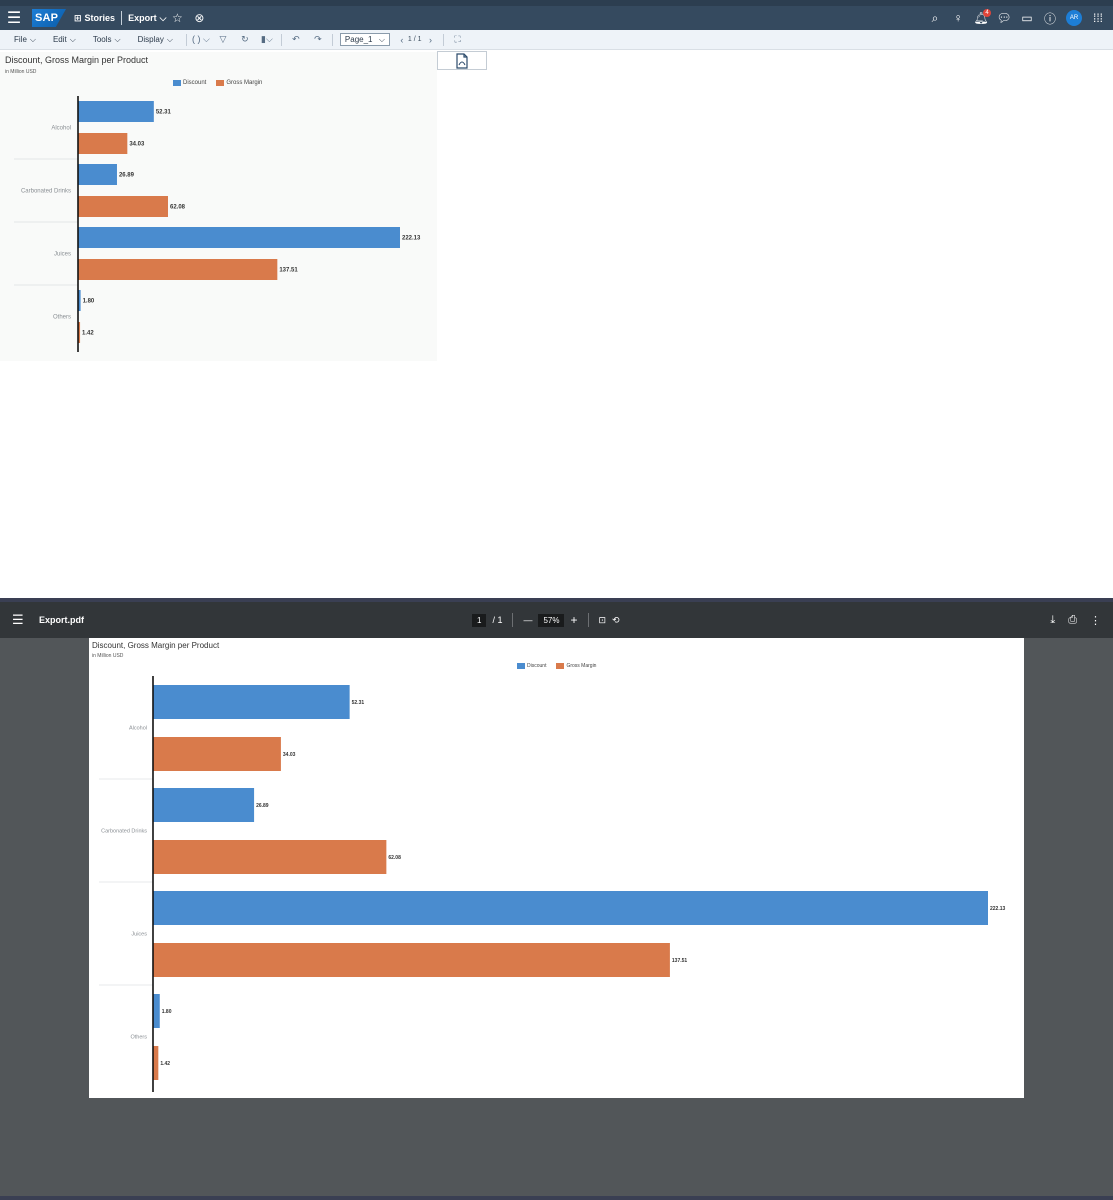  I want to click on data-label: 26.89, so click(262, 806).